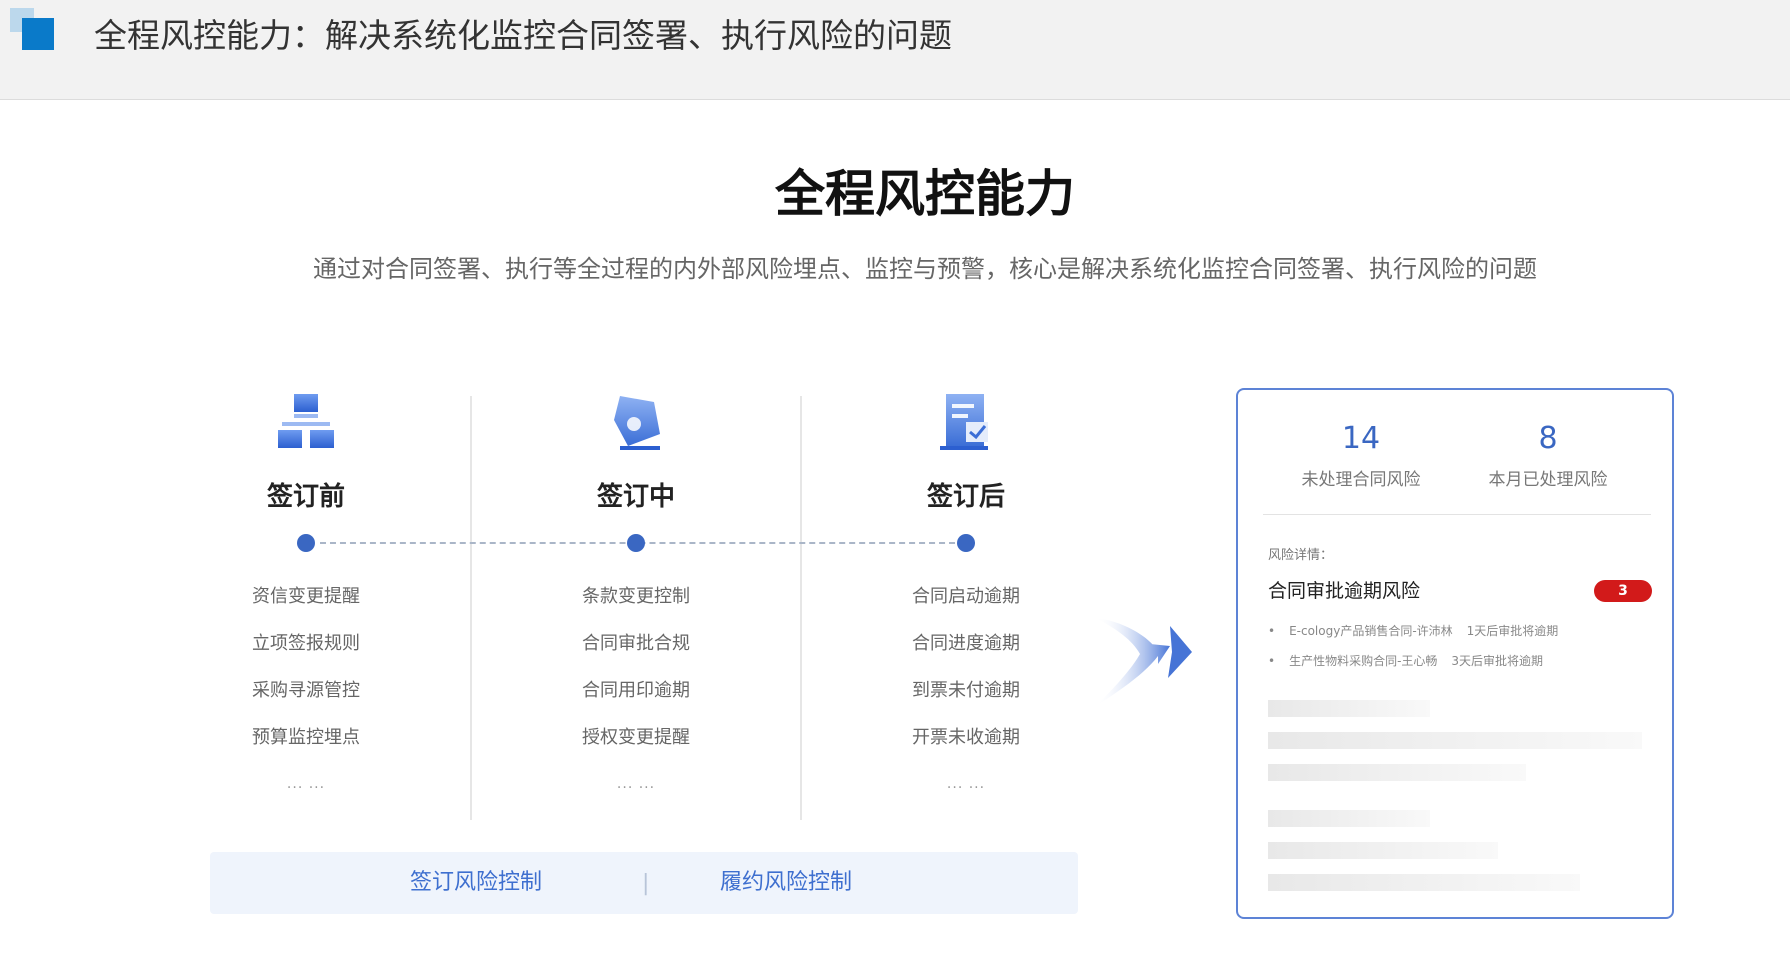  I want to click on risk-details-label: 风险详情：, so click(1301, 555).